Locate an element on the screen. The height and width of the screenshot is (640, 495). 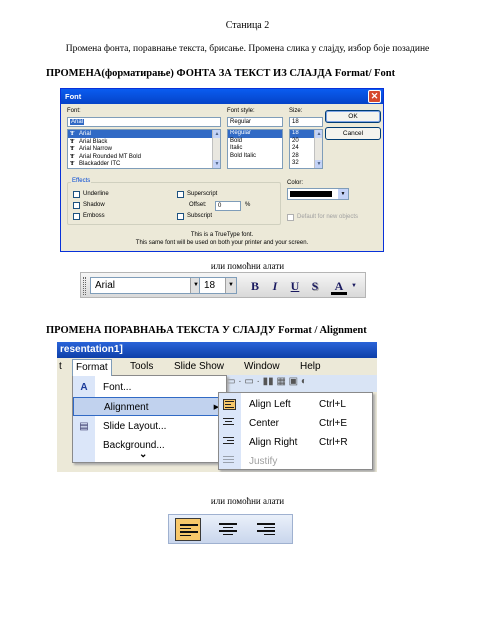
align-right-button is located at coordinates (266, 529).